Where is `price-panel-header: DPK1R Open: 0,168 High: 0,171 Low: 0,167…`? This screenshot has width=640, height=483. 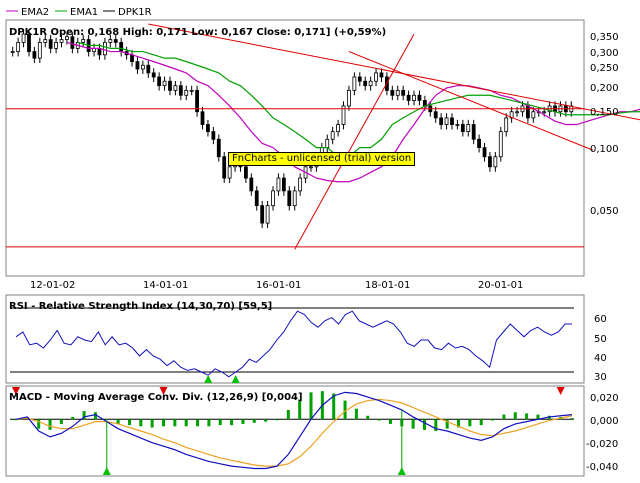
price-panel-header: DPK1R Open: 0,168 High: 0,171 Low: 0,167… is located at coordinates (197, 32).